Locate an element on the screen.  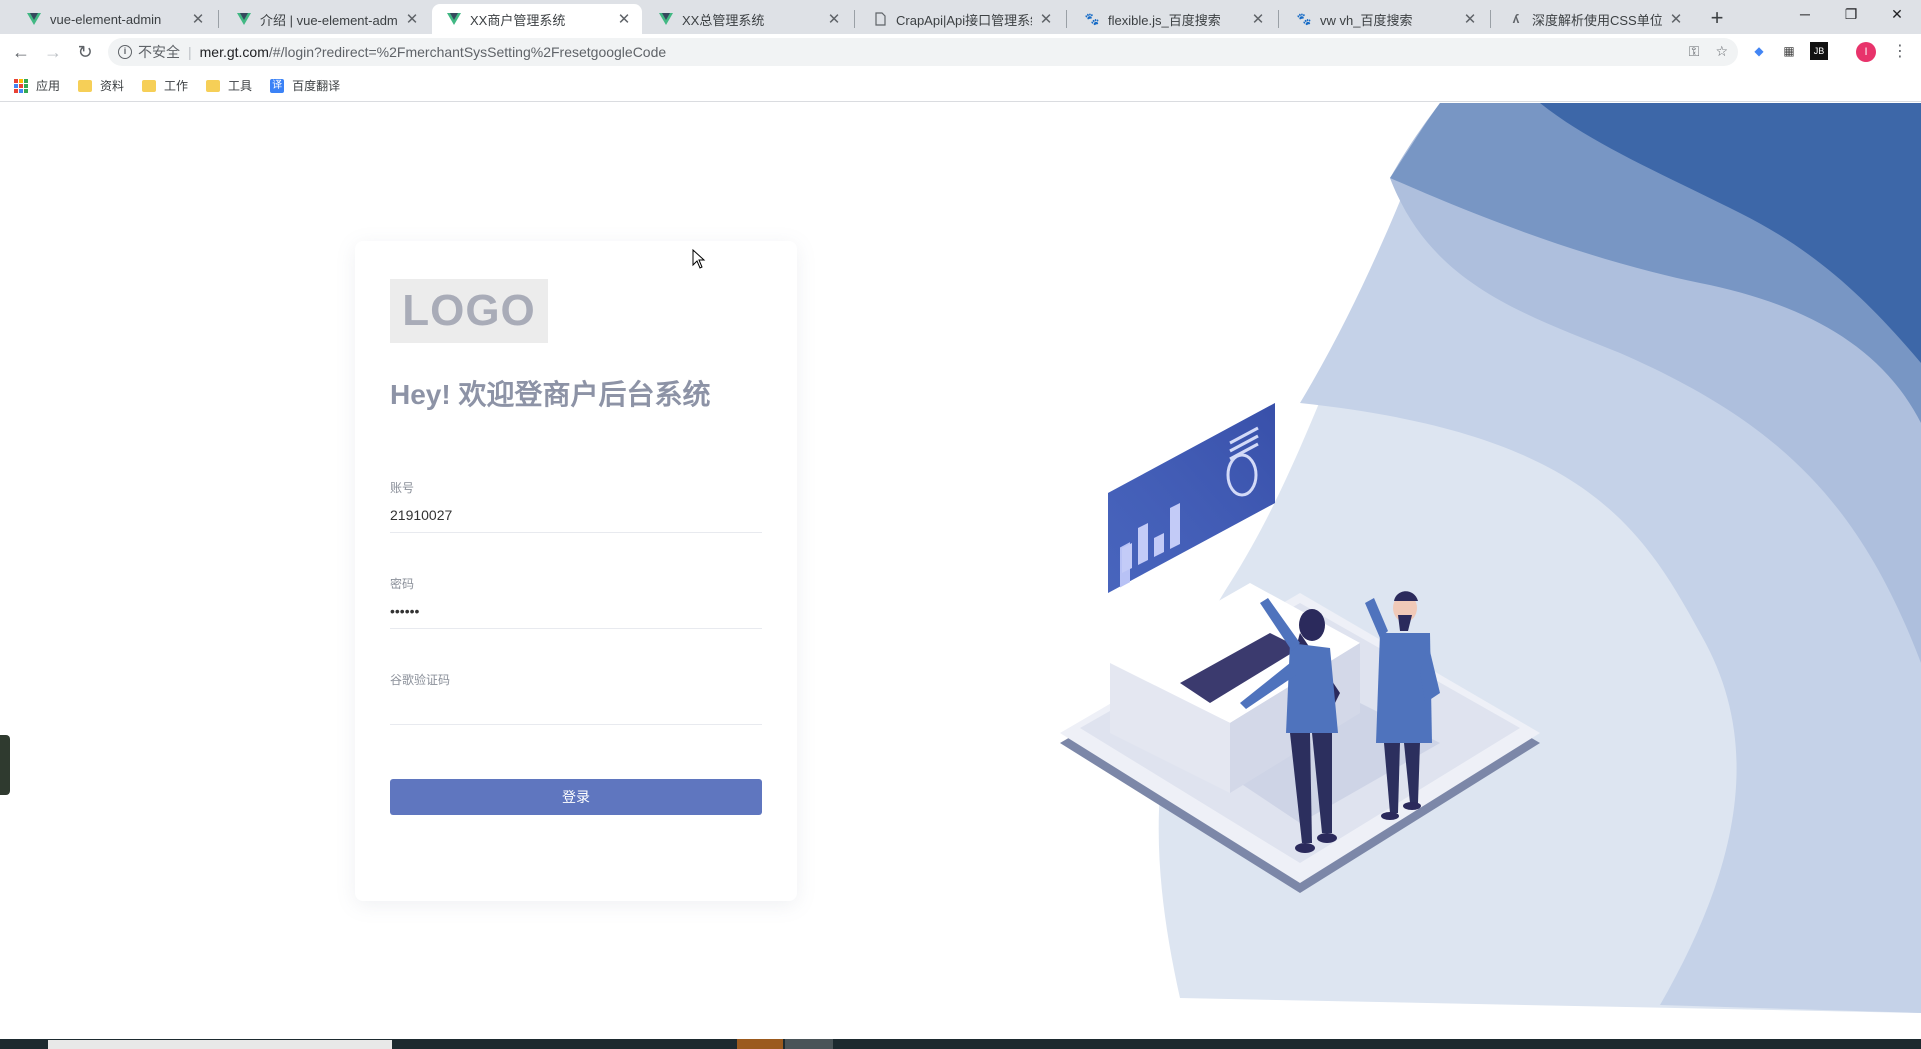
bookmarks-bar: 应用 资料 工作 工具 译 百度翻译 is located at coordinates (960, 86).